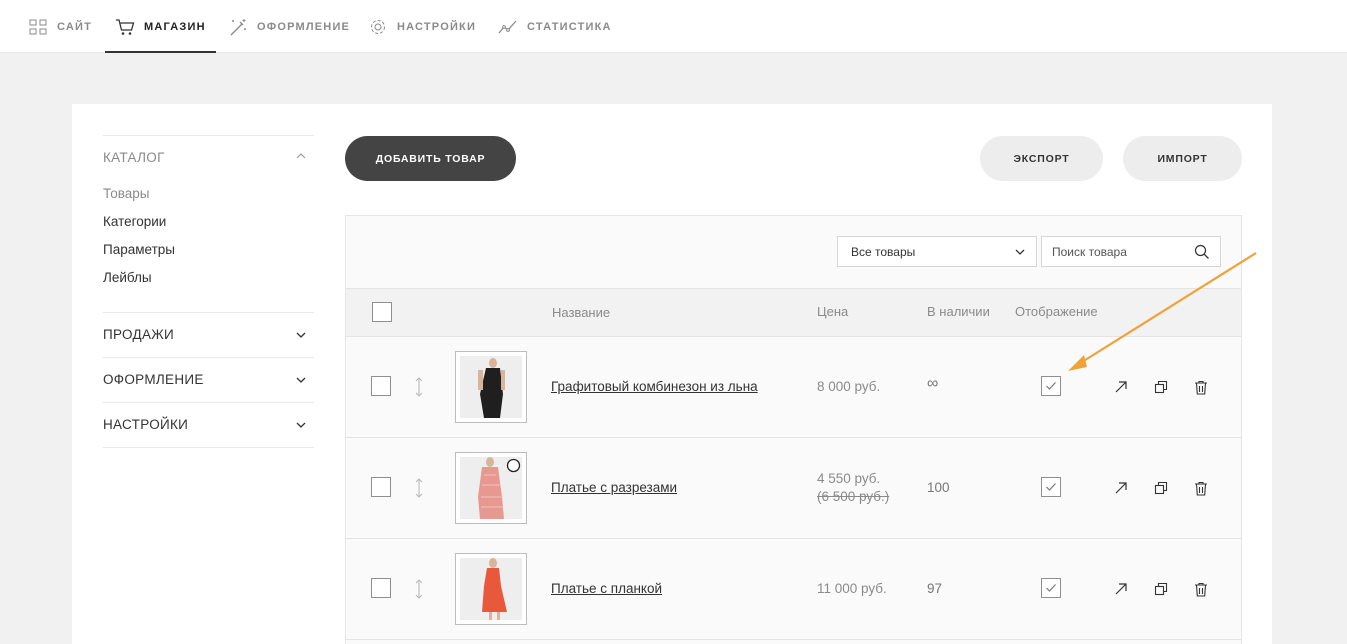 The image size is (1347, 644). I want to click on column-header-stock: В наличии, so click(958, 311).